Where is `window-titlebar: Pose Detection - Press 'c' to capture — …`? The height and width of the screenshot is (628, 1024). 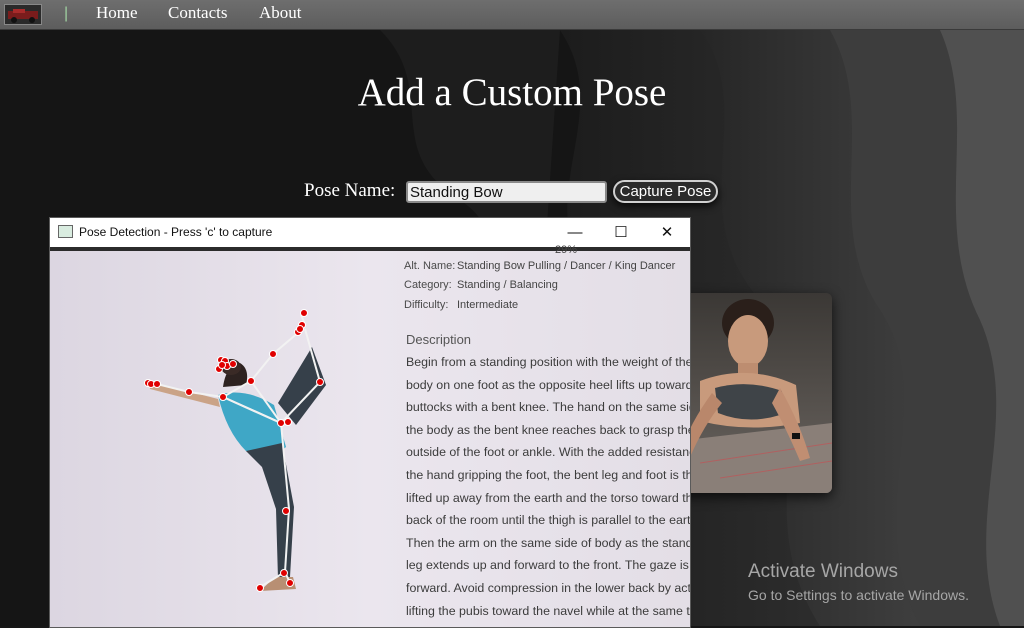 window-titlebar: Pose Detection - Press 'c' to capture — … is located at coordinates (370, 232).